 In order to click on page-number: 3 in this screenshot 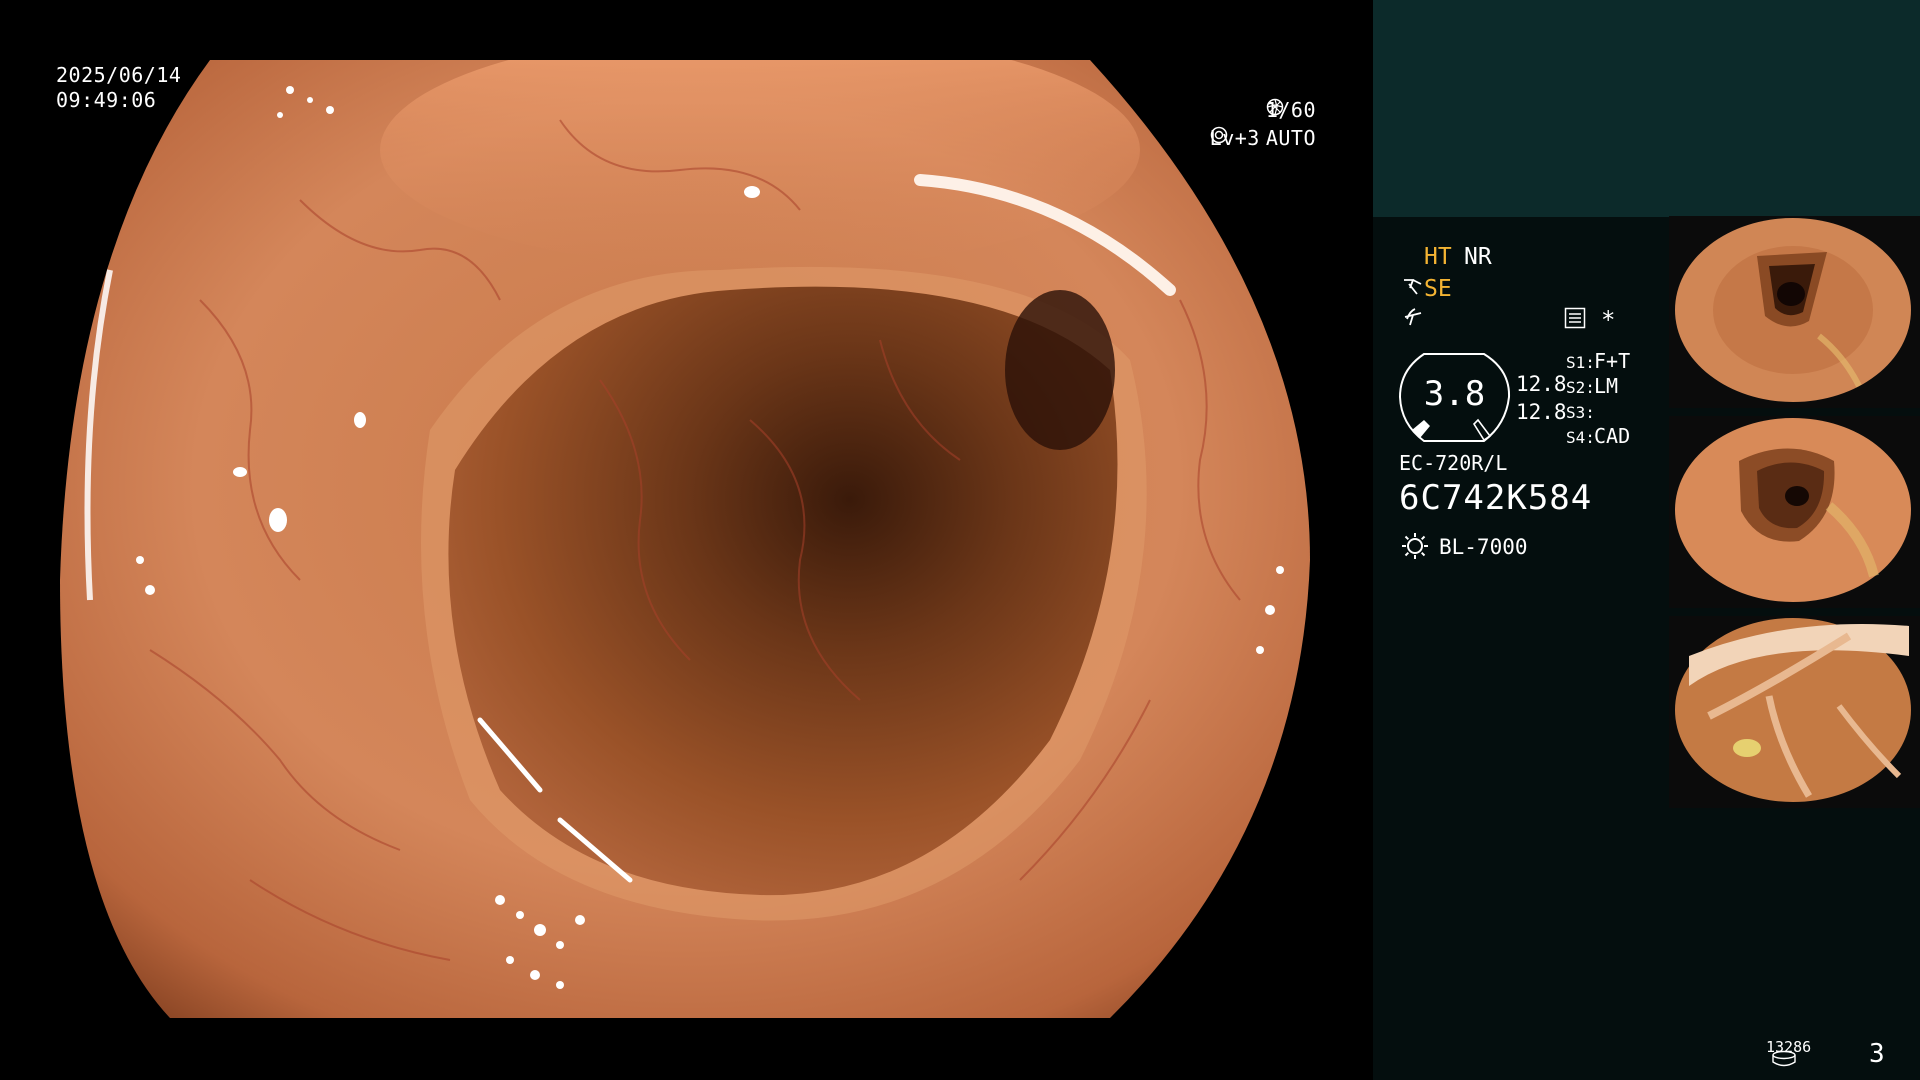, I will do `click(1877, 1054)`.